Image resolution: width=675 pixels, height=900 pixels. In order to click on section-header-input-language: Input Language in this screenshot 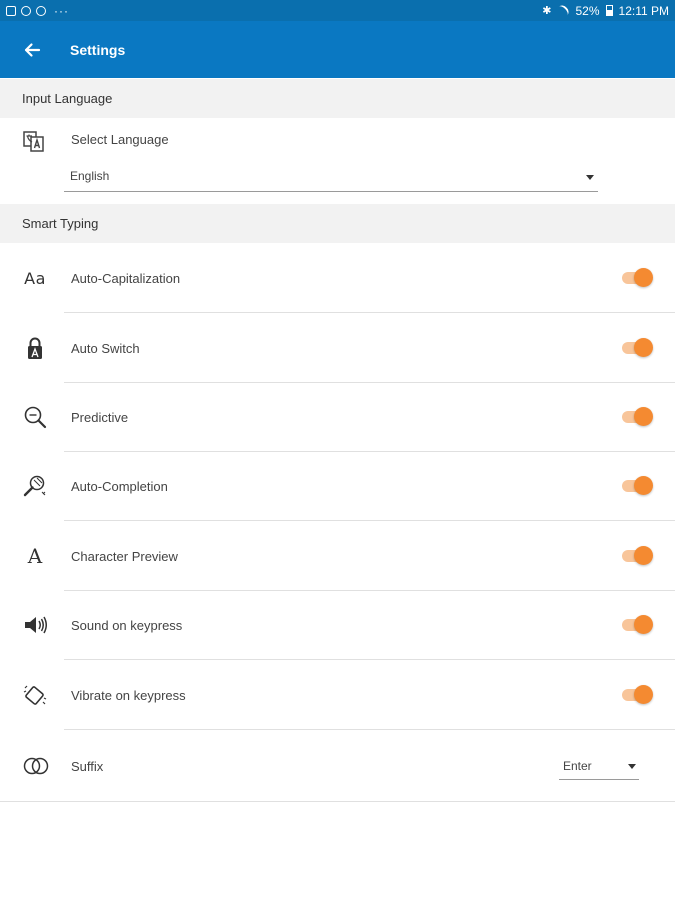, I will do `click(337, 98)`.